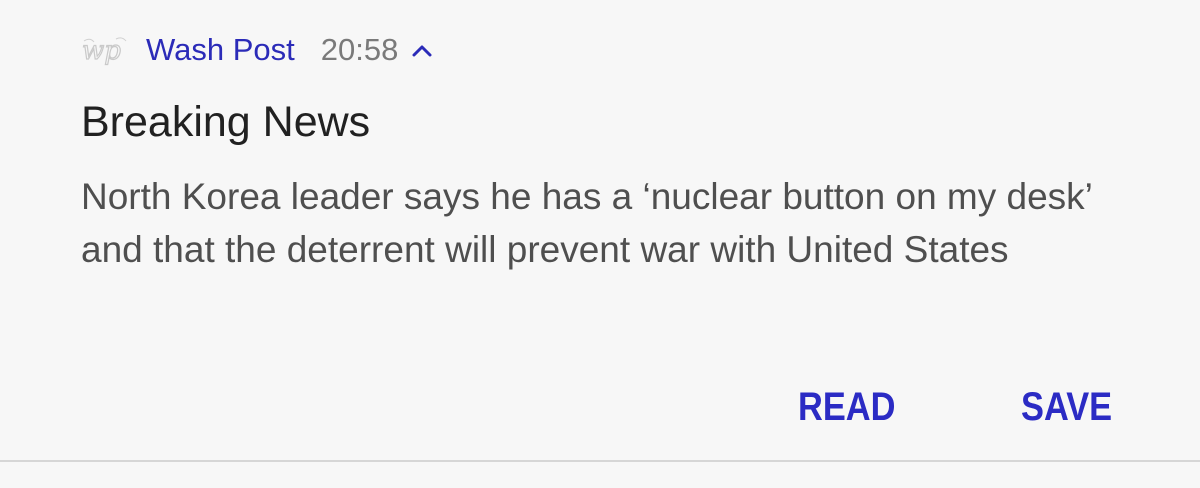 The image size is (1200, 488). Describe the element at coordinates (1066, 407) in the screenshot. I see `save-button: SAVE` at that location.